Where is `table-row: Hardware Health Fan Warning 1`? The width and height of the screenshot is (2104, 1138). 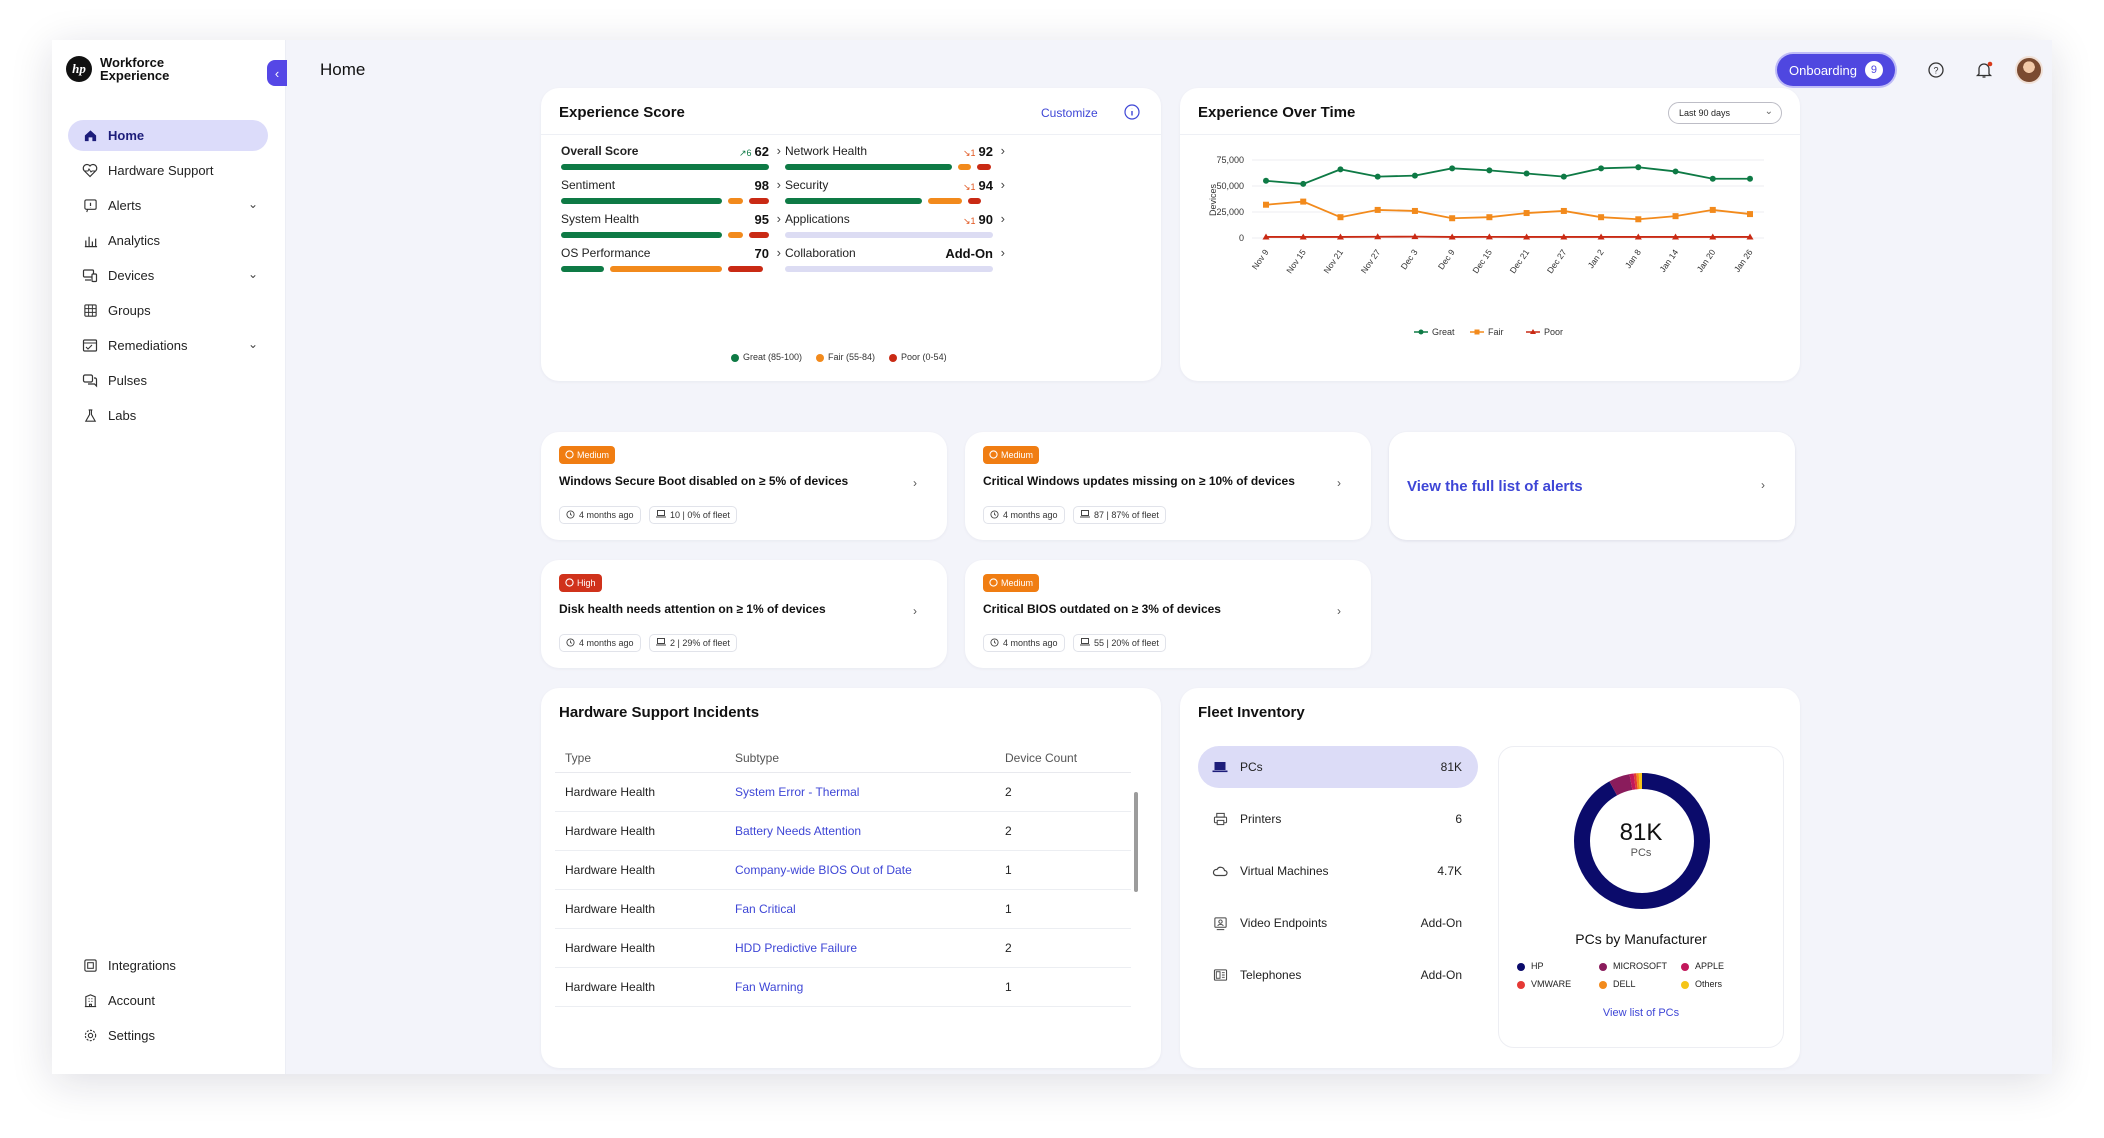 table-row: Hardware Health Fan Warning 1 is located at coordinates (843, 987).